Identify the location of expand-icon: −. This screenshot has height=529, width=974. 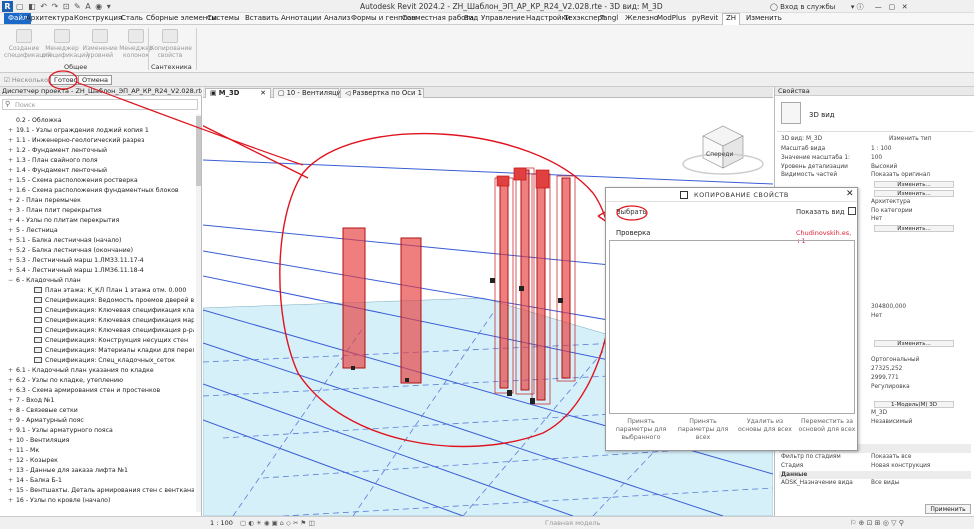
(12, 281).